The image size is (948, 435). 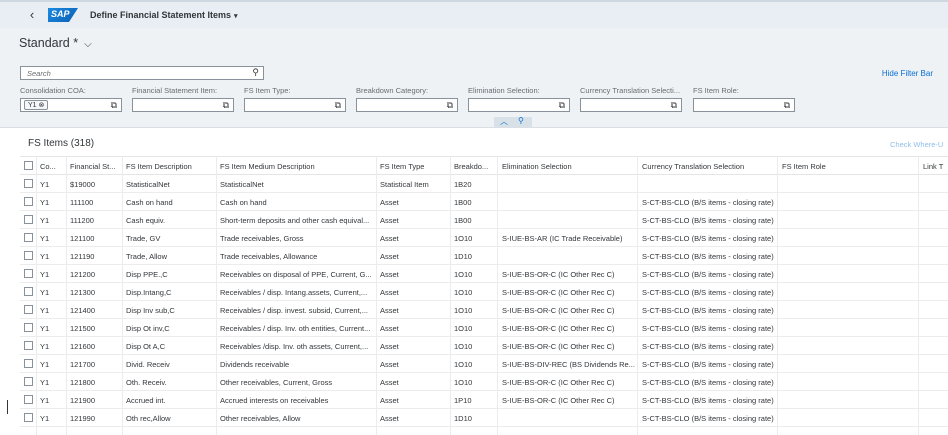 I want to click on search-input: Search ⚲, so click(x=142, y=73).